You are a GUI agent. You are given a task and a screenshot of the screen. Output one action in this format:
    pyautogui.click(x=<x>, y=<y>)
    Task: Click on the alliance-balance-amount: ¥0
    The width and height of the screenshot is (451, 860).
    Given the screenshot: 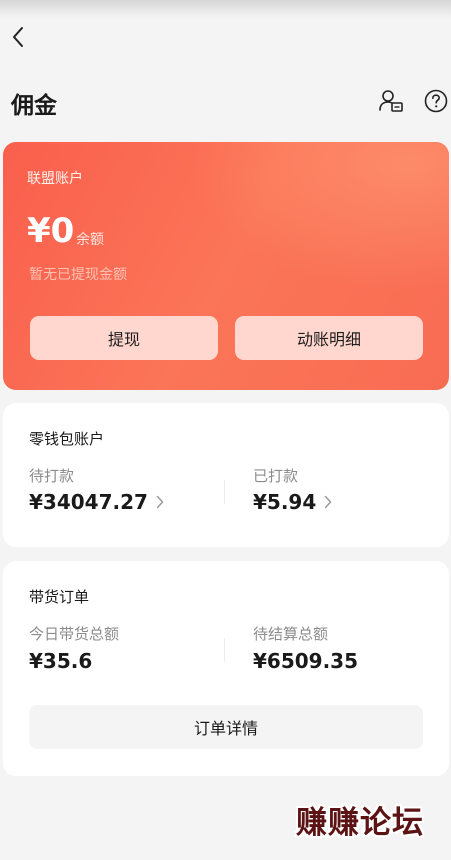 What is the action you would take?
    pyautogui.click(x=51, y=231)
    